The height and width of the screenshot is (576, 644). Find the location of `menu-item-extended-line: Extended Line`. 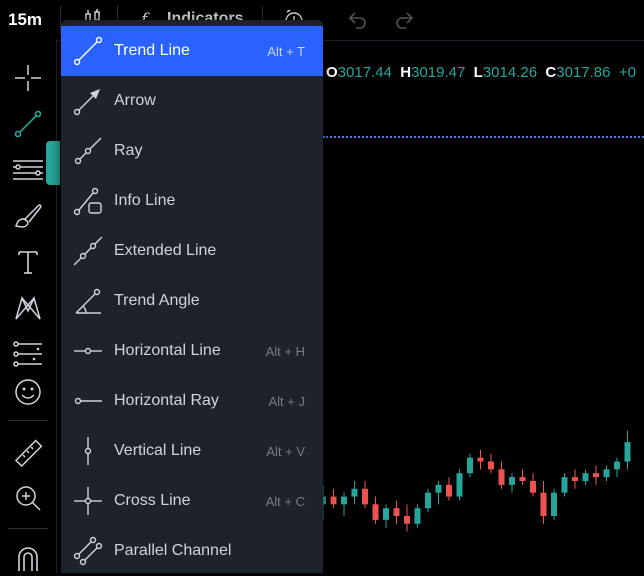

menu-item-extended-line: Extended Line is located at coordinates (192, 251).